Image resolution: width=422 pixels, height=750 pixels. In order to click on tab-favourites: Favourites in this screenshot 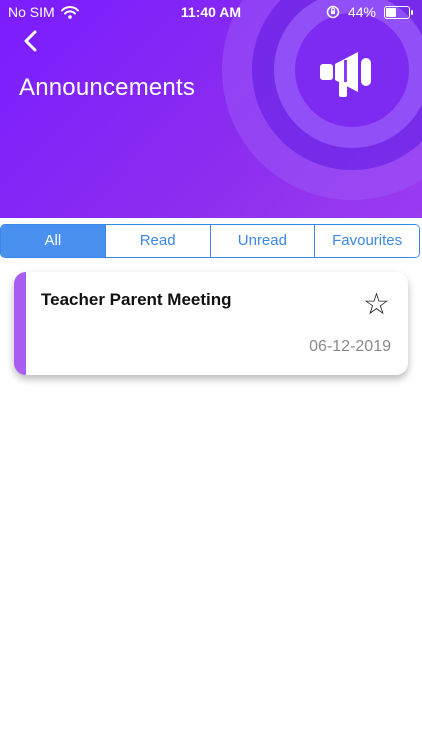, I will do `click(366, 241)`.